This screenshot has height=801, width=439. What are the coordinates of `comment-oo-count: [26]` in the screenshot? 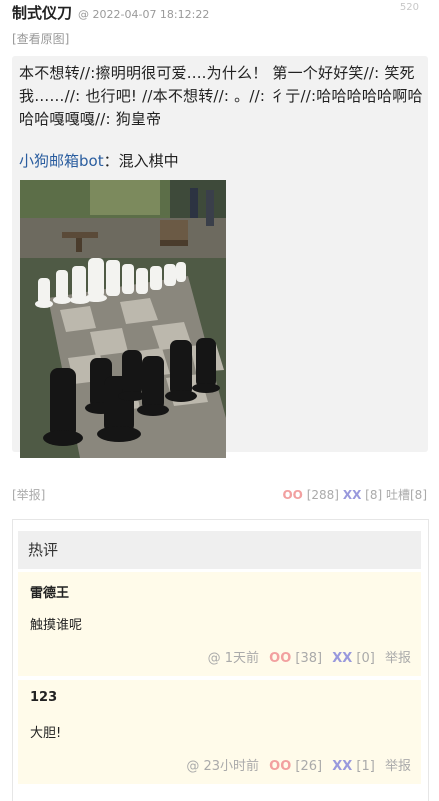 It's located at (309, 766).